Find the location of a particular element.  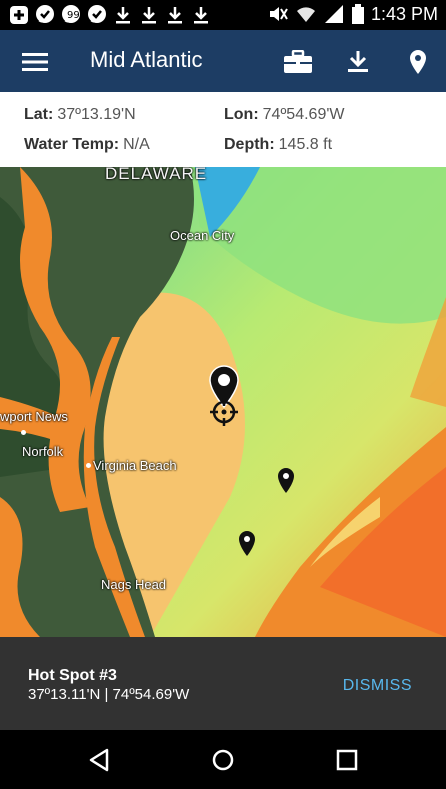

depth-value: 145.8 ft is located at coordinates (305, 144).